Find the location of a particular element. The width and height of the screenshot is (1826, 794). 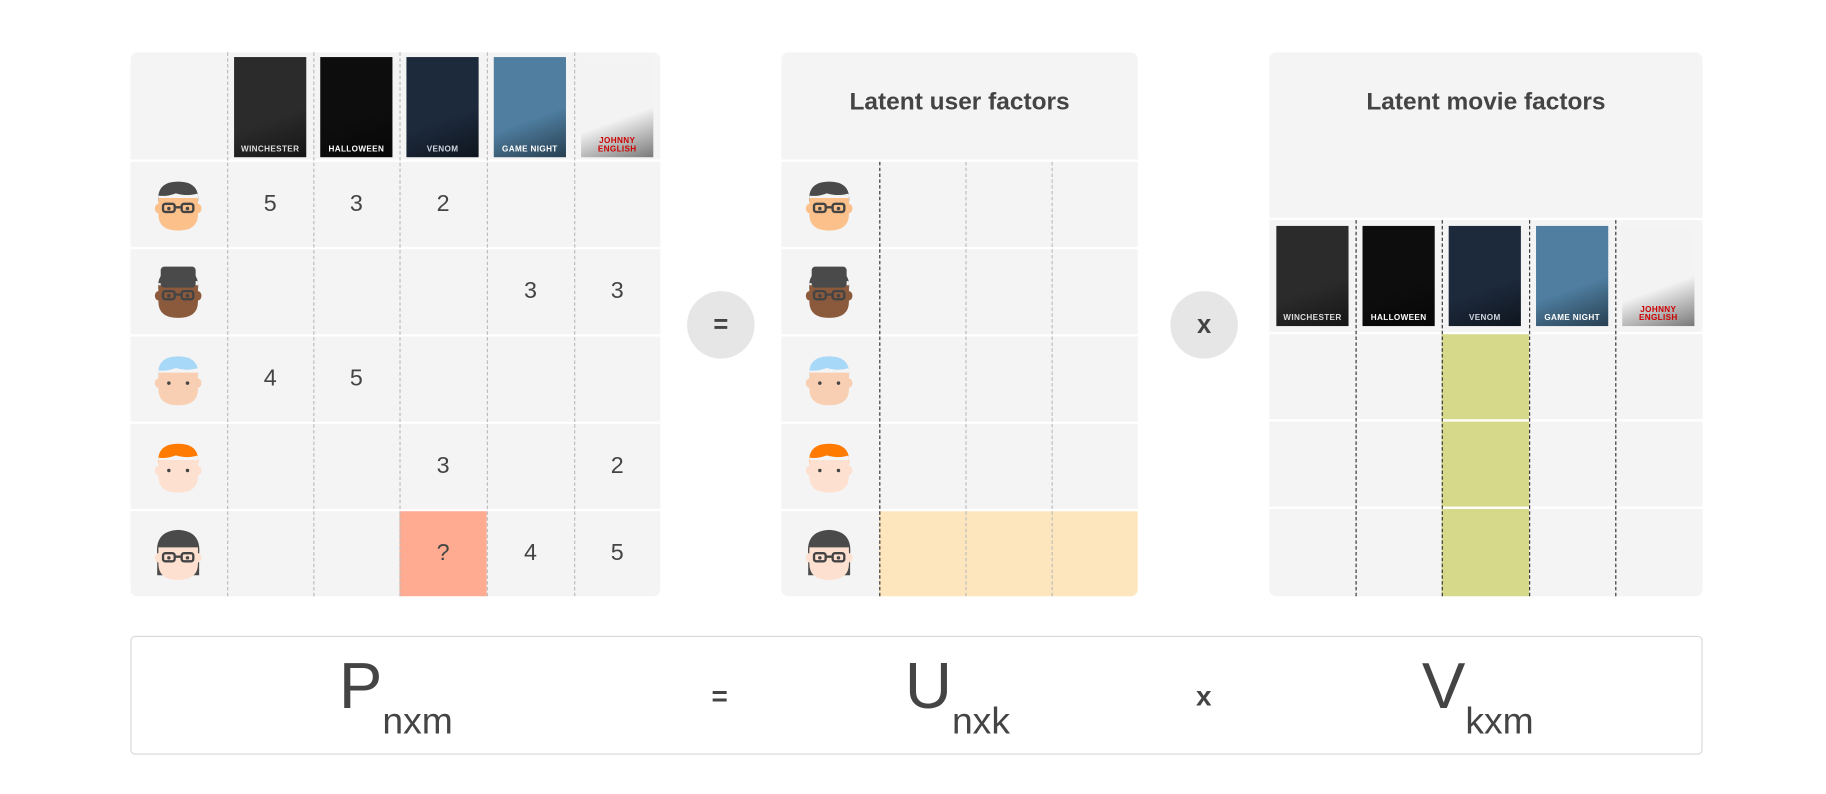

avatar-blue-hair is located at coordinates (829, 380).